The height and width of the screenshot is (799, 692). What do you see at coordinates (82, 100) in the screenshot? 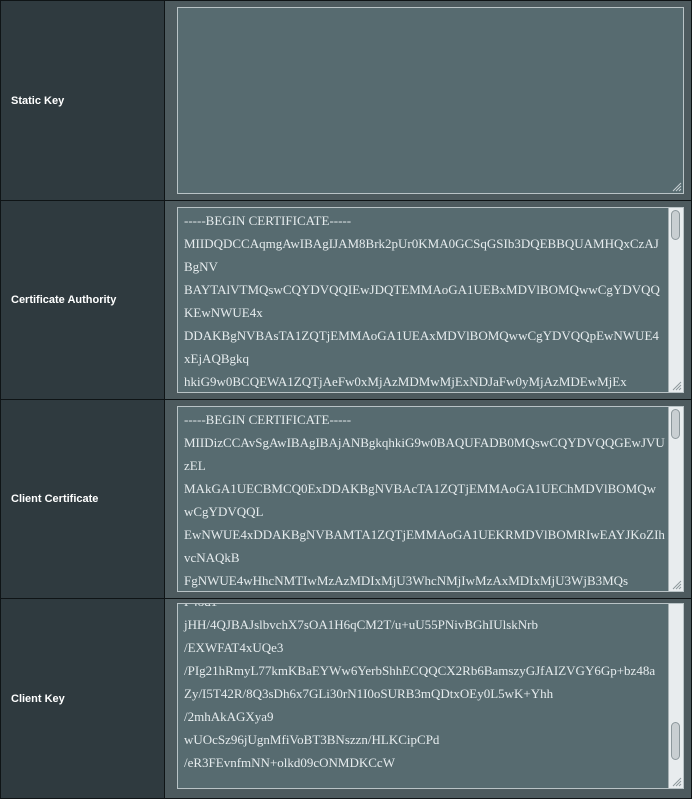
I see `static-key-label: Static Key` at bounding box center [82, 100].